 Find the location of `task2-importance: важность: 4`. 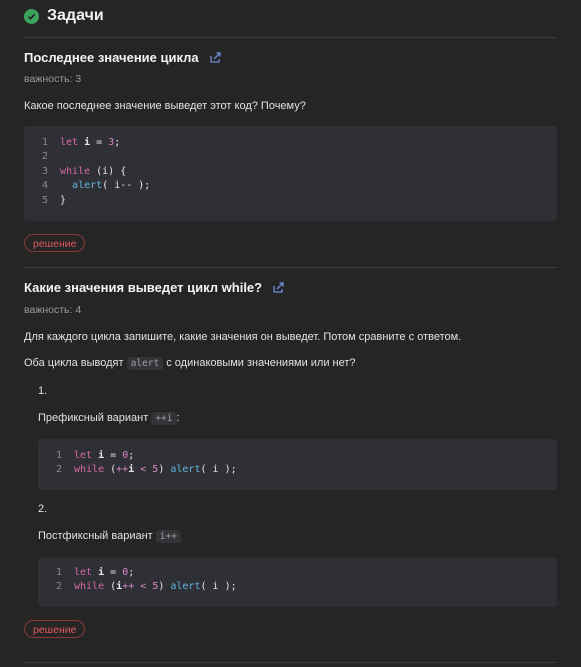

task2-importance: важность: 4 is located at coordinates (53, 310).